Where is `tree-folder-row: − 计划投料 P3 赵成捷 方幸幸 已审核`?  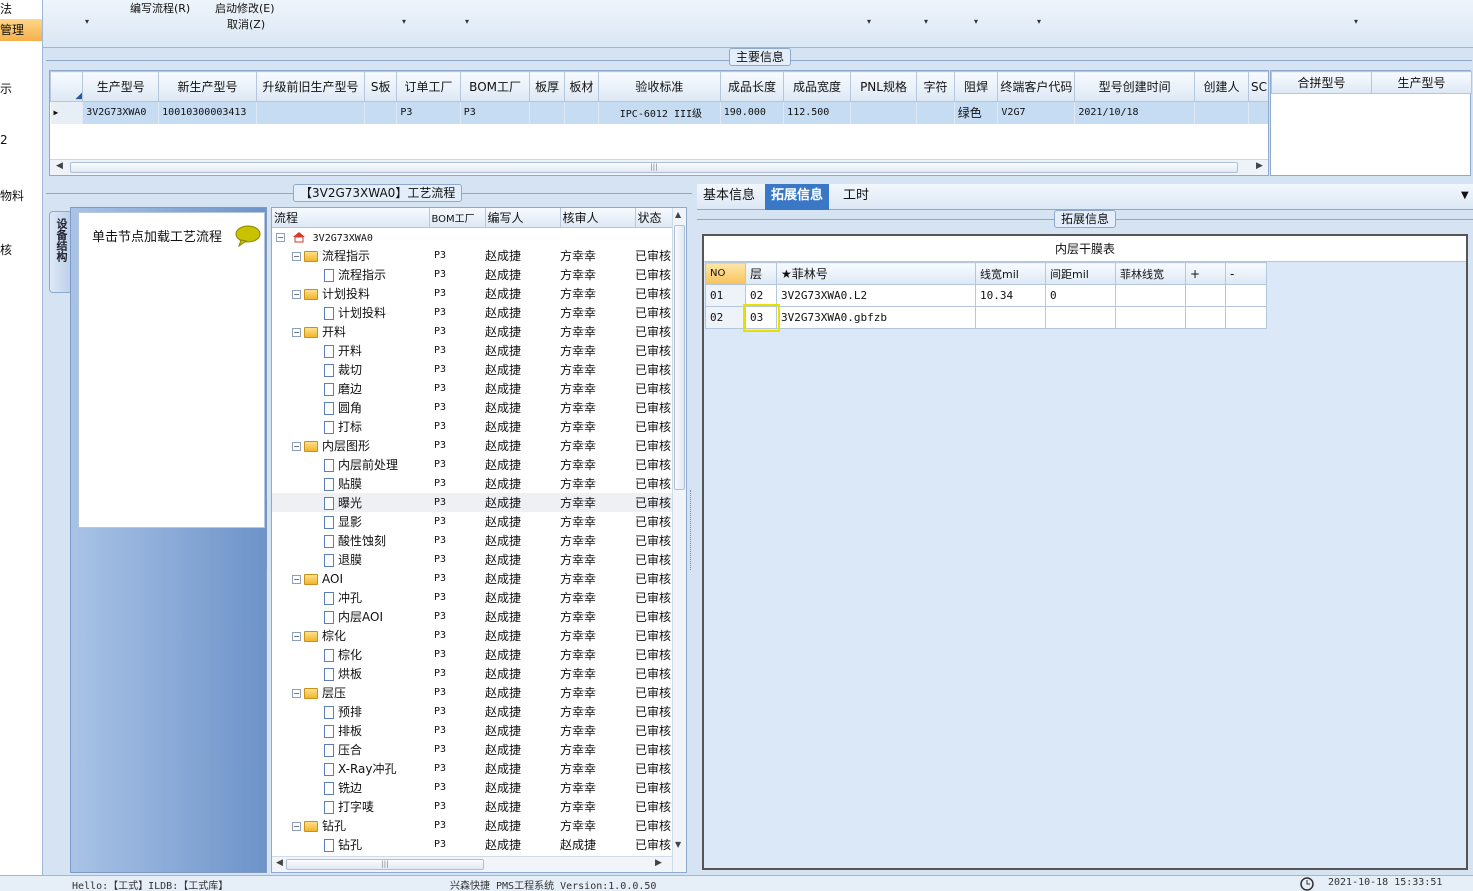 tree-folder-row: − 计划投料 P3 赵成捷 方幸幸 已审核 is located at coordinates (472, 293).